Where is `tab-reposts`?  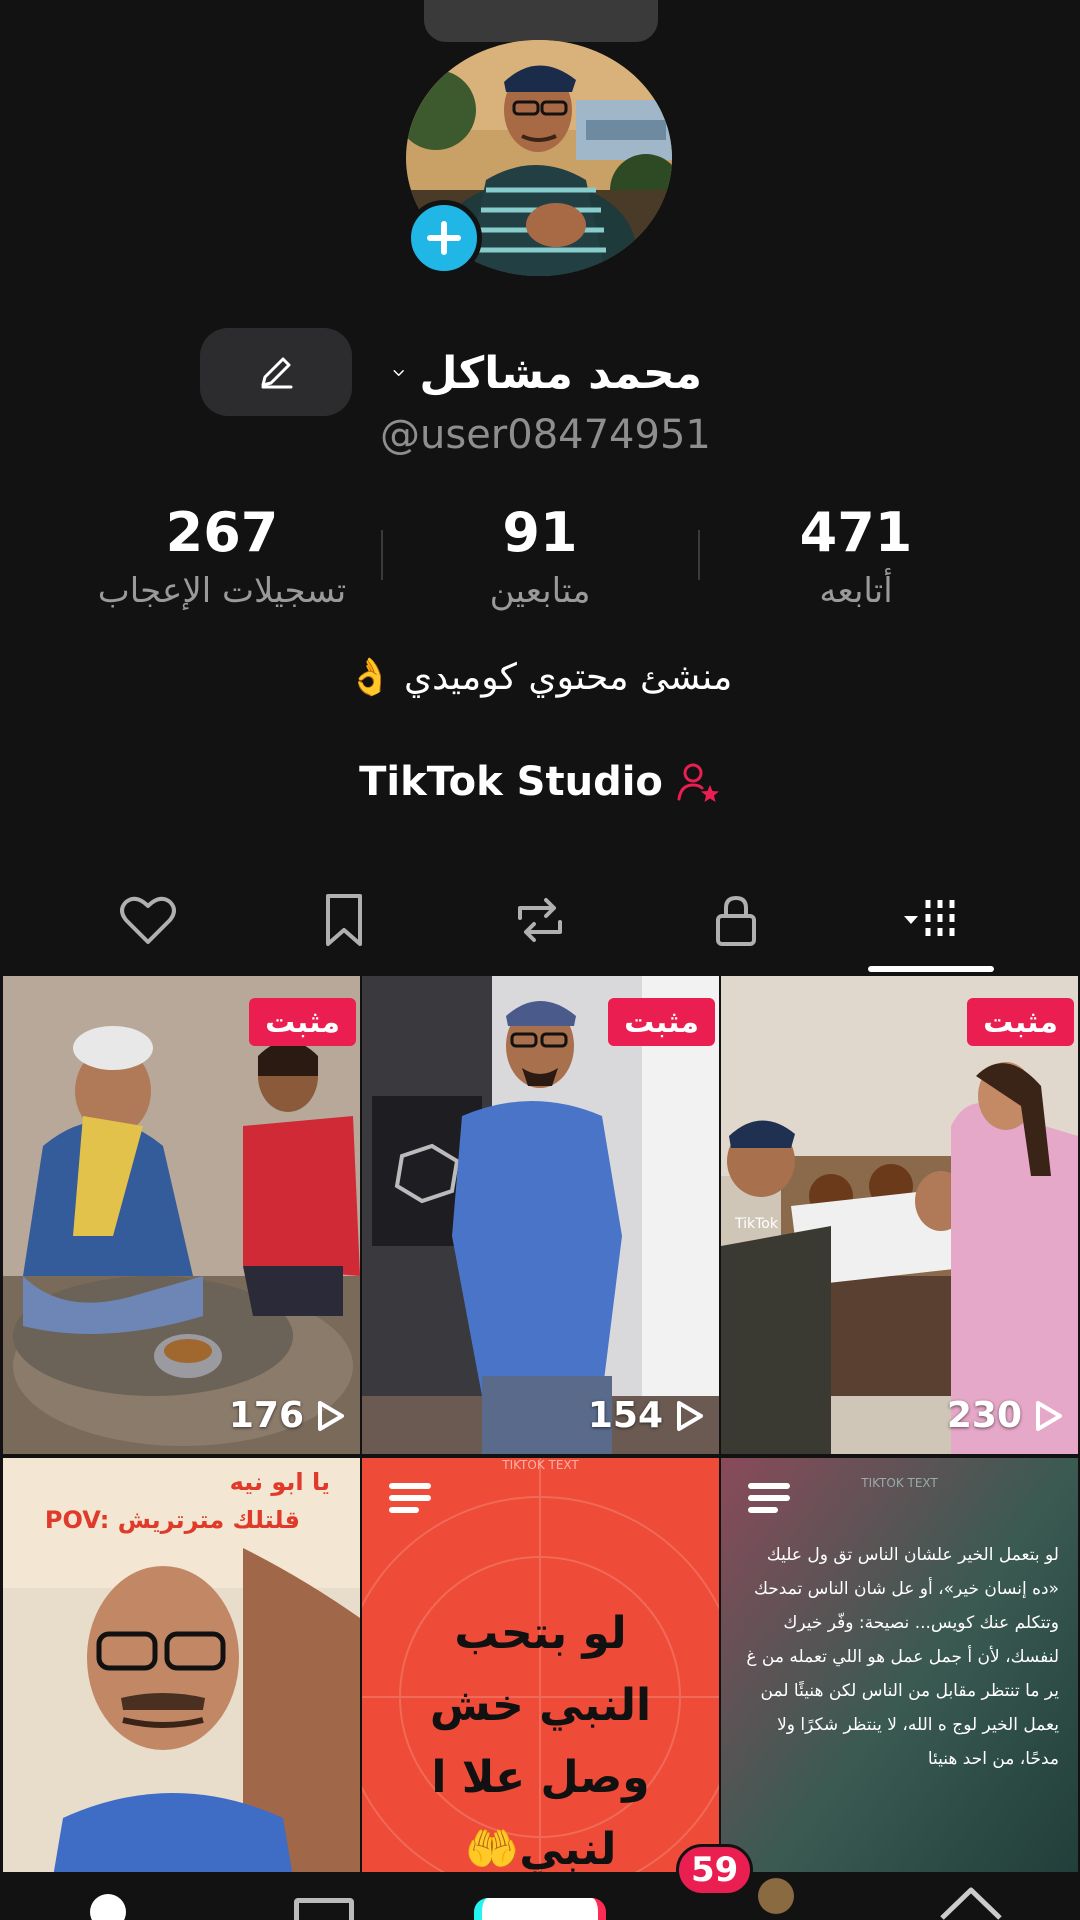 tab-reposts is located at coordinates (540, 920).